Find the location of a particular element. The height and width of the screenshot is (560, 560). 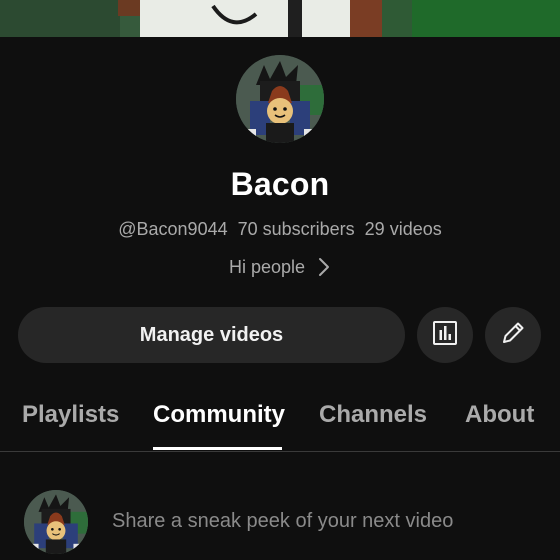

analytics-button is located at coordinates (445, 335).